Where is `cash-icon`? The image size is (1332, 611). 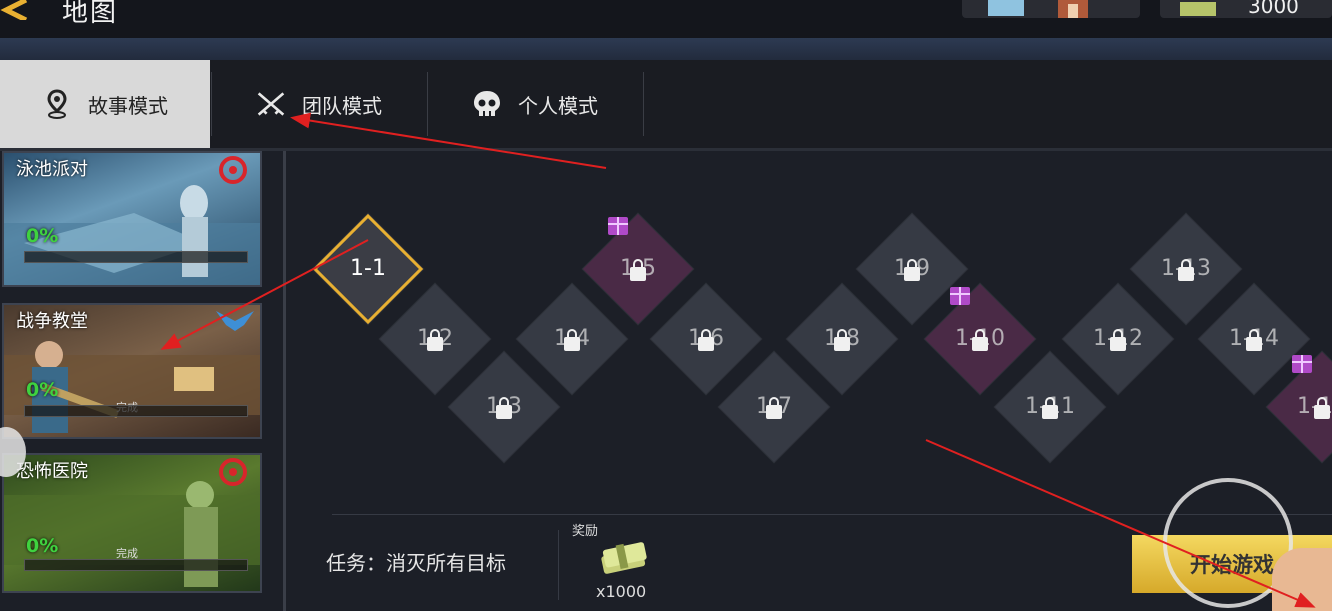 cash-icon is located at coordinates (1198, 9).